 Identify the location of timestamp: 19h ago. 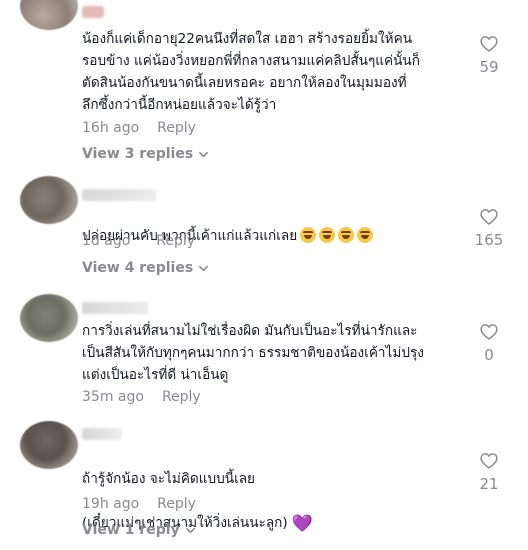
(111, 504).